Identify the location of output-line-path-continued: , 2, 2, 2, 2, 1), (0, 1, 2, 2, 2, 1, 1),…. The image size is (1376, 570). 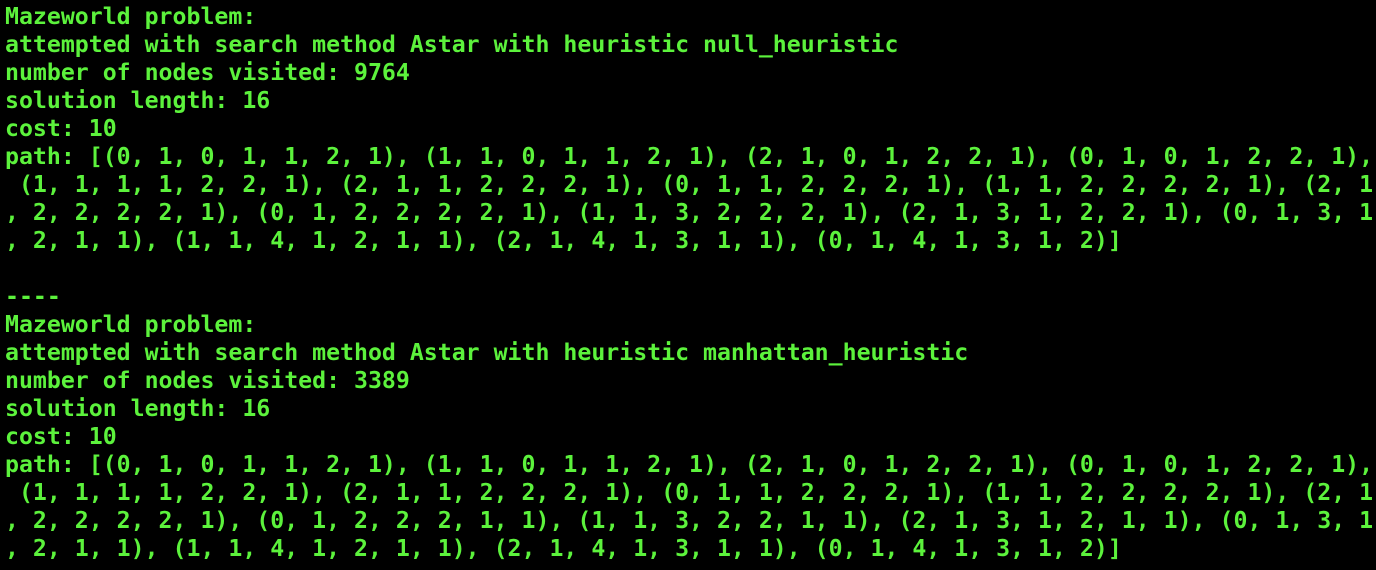
(689, 520).